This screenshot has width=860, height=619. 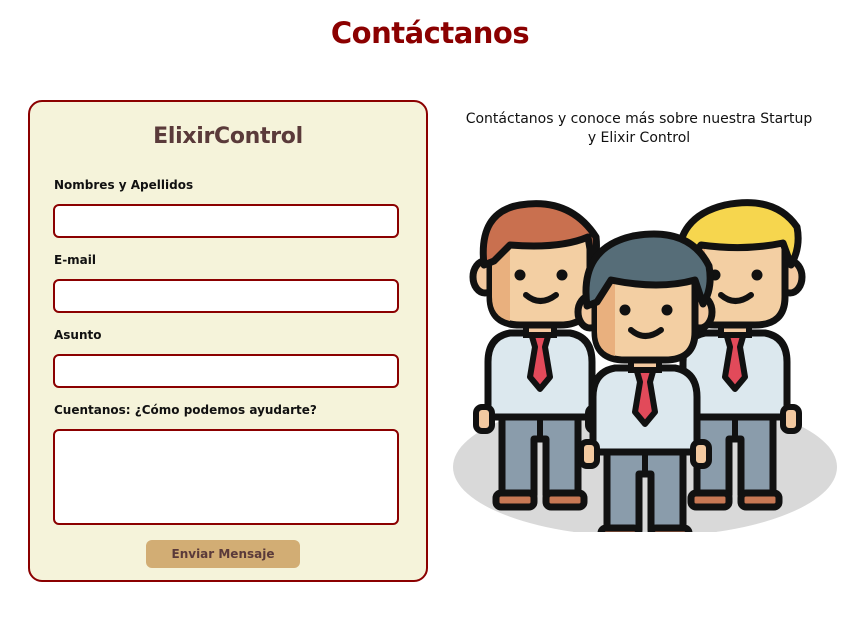 What do you see at coordinates (226, 477) in the screenshot?
I see `message-textarea` at bounding box center [226, 477].